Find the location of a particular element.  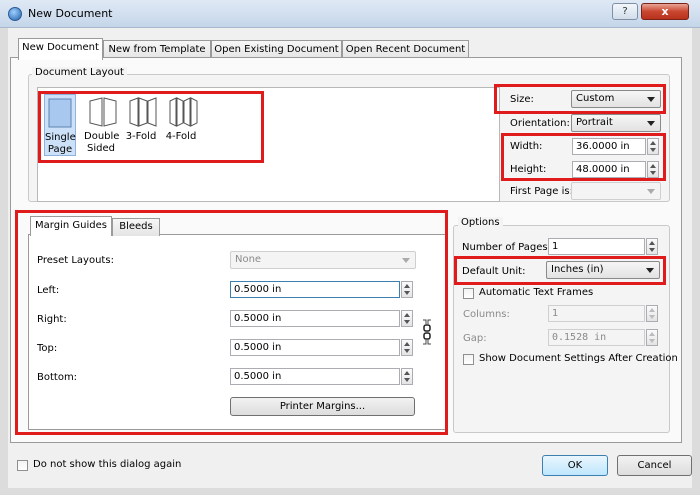

preset-layouts-label: Preset Layouts: is located at coordinates (75, 260).